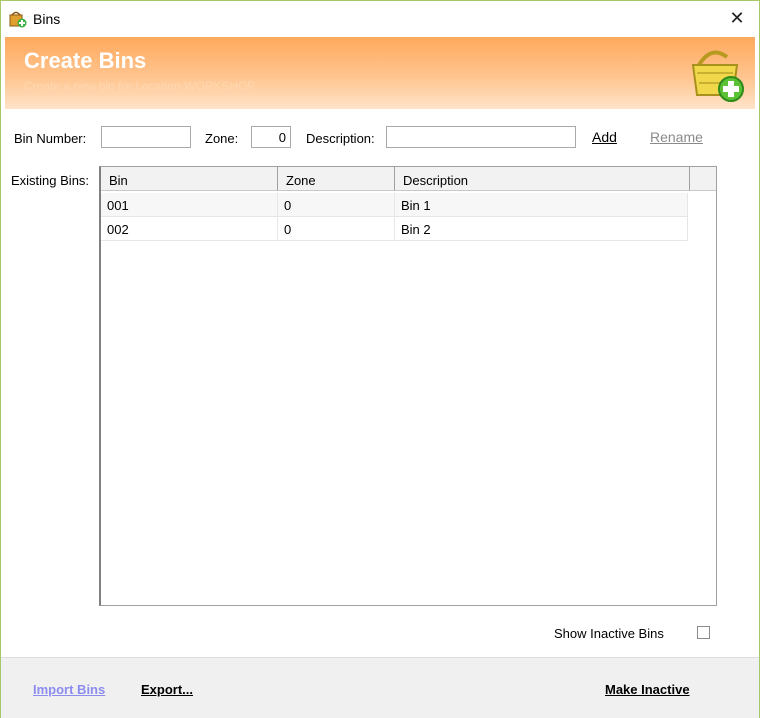 The width and height of the screenshot is (760, 718). Describe the element at coordinates (85, 60) in the screenshot. I see `banner-title: Create Bins` at that location.